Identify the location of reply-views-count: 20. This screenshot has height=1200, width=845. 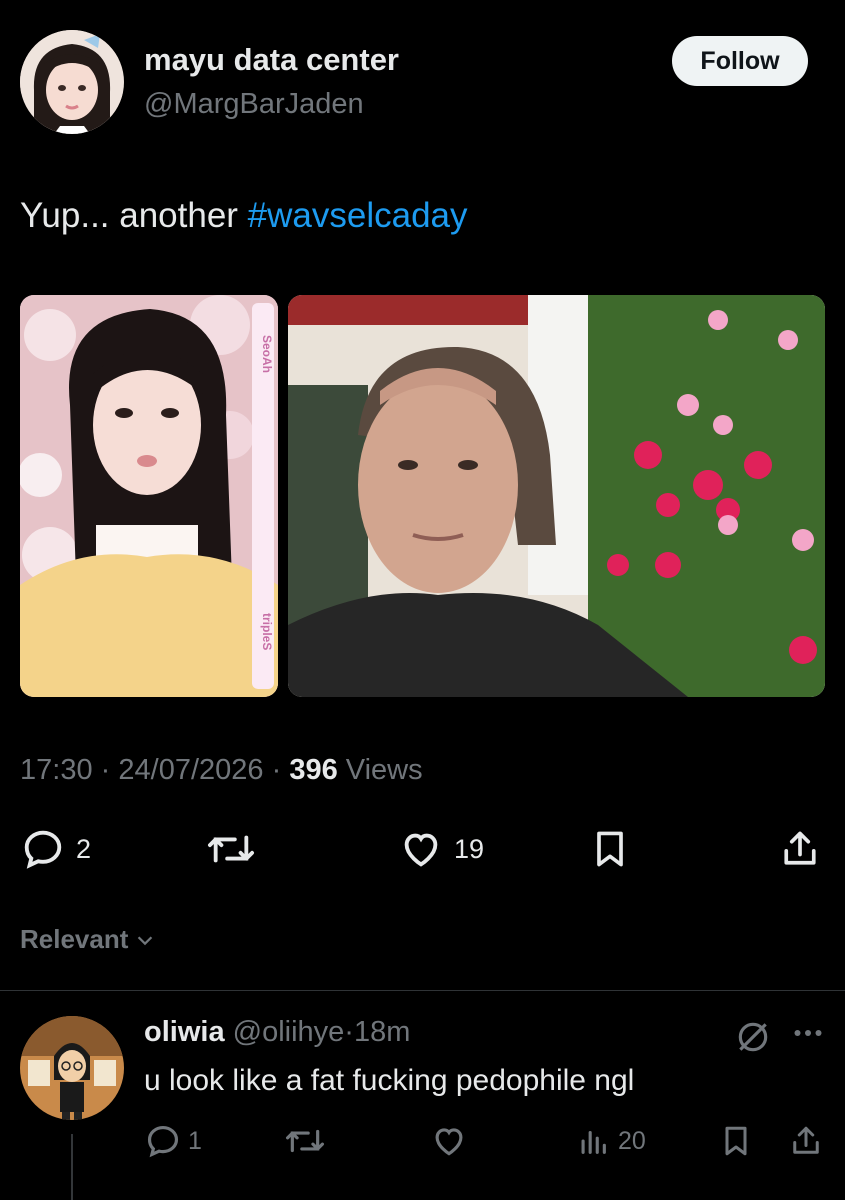
(632, 1140).